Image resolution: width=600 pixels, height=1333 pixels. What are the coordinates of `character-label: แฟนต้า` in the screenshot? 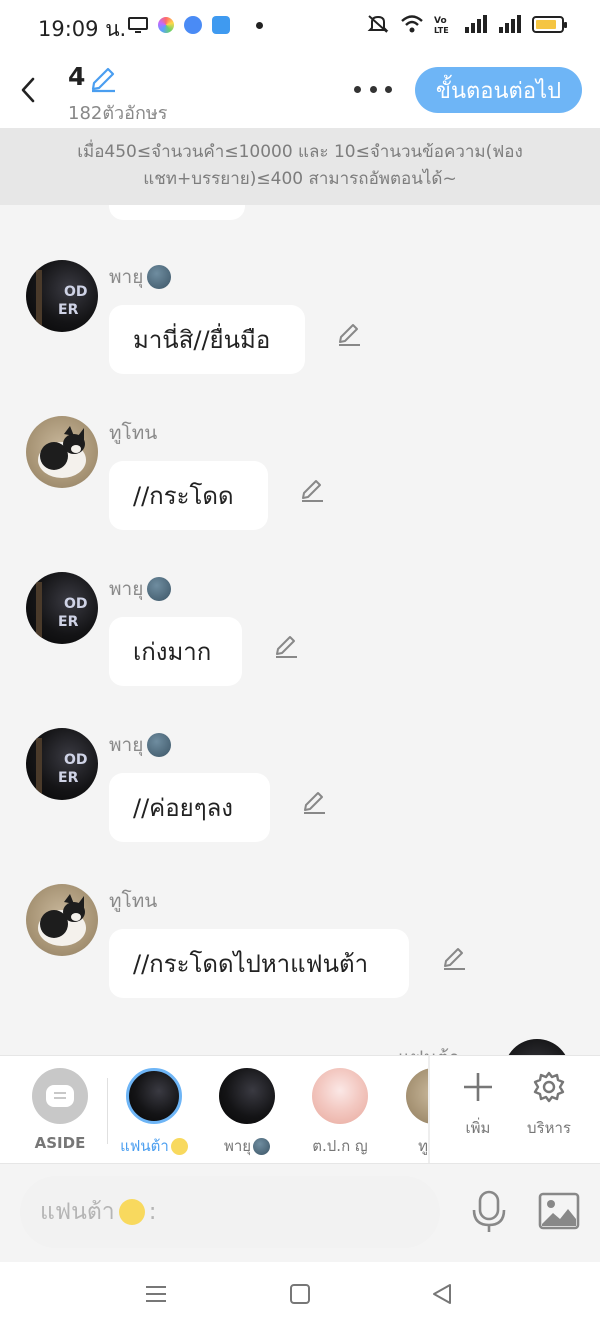 It's located at (154, 1146).